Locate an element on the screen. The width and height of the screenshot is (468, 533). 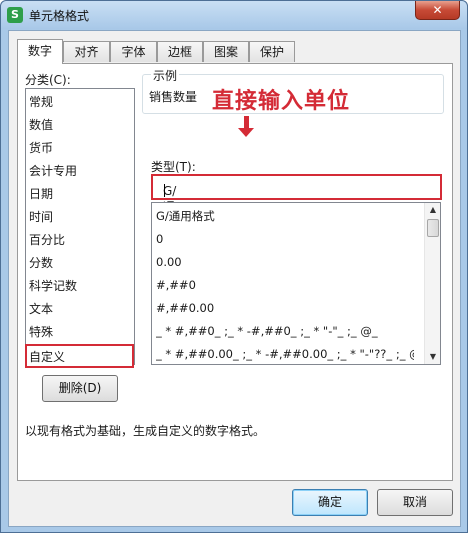
cancel-button: 取消 is located at coordinates (415, 502).